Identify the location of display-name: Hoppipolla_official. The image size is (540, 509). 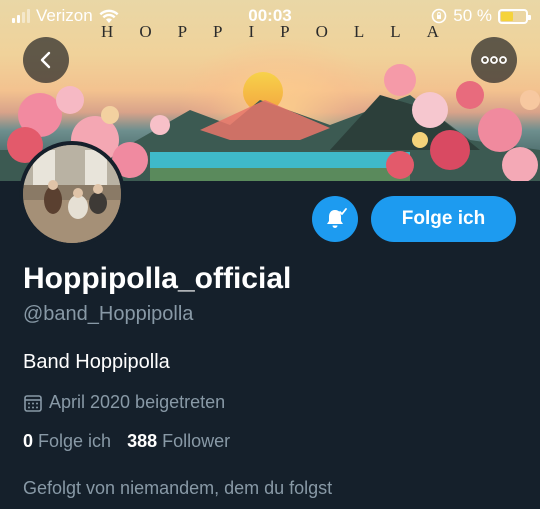
(157, 278).